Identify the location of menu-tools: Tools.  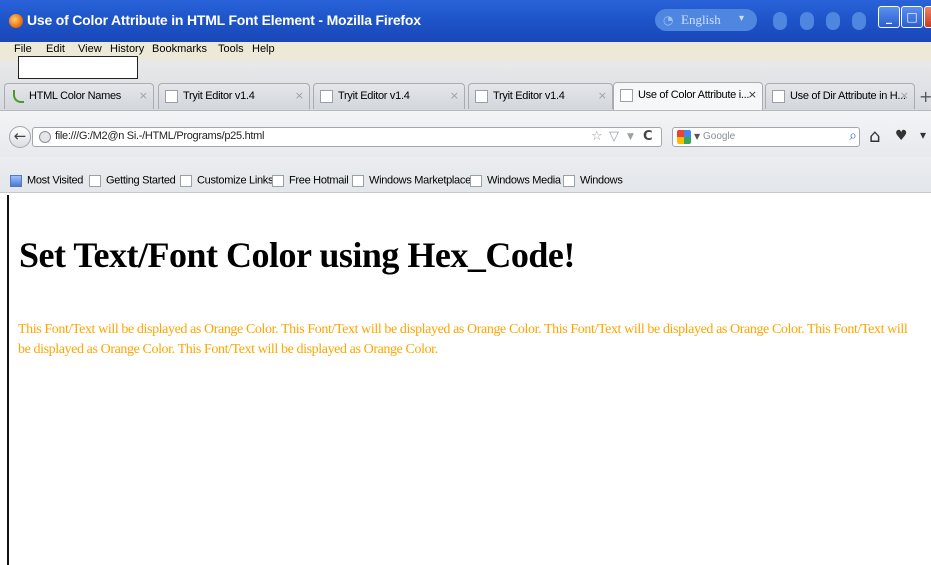
(231, 49).